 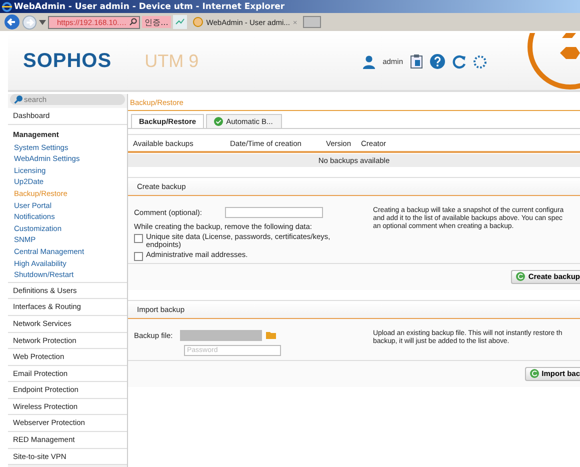 What do you see at coordinates (221, 335) in the screenshot?
I see `file-input-field` at bounding box center [221, 335].